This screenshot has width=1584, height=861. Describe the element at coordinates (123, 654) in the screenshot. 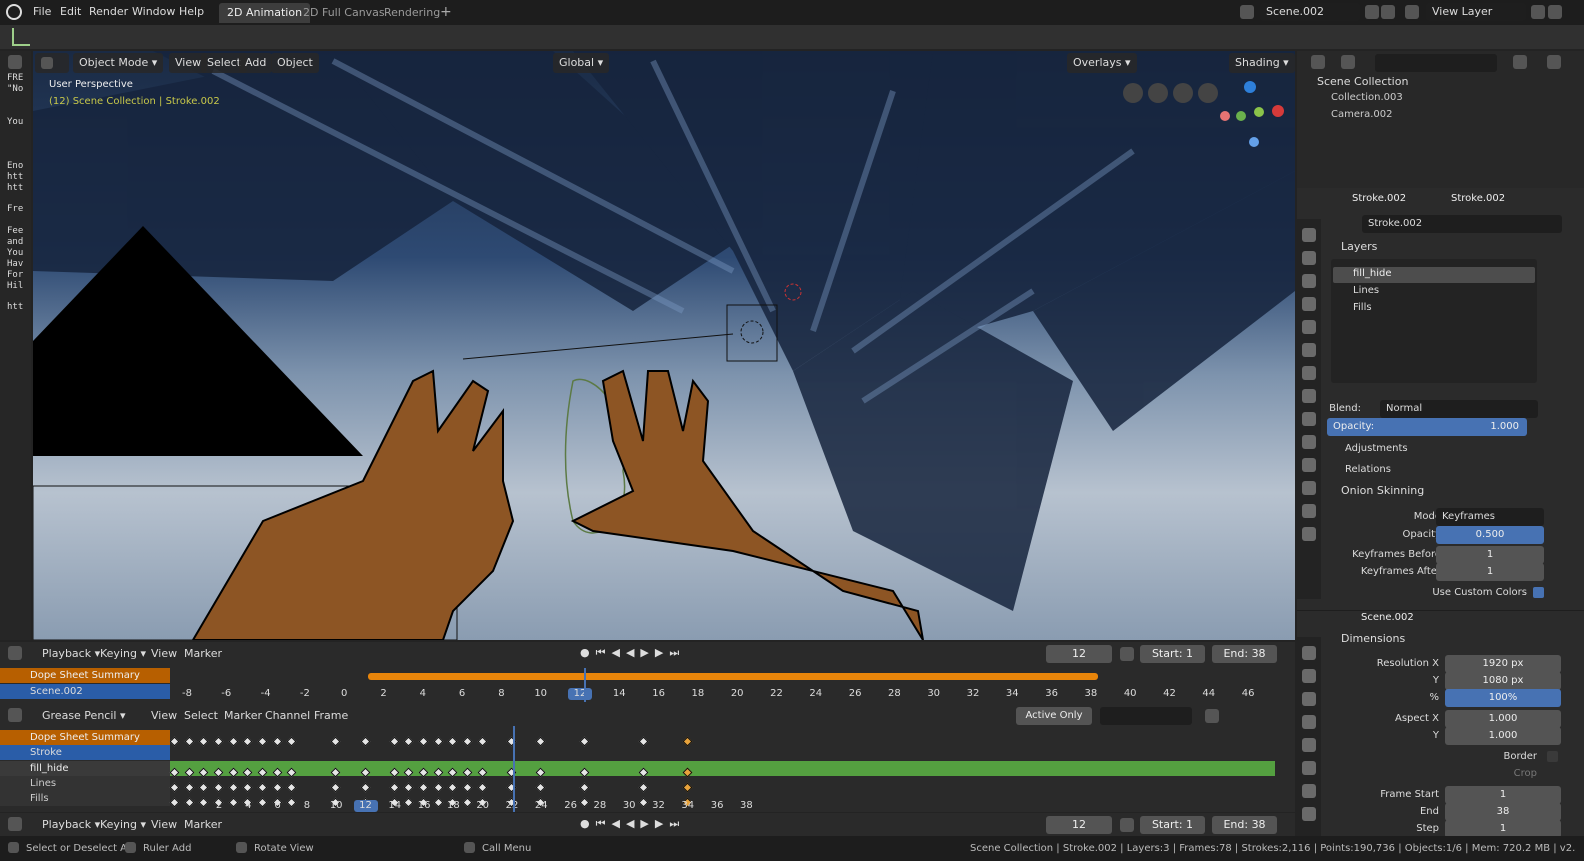

I see `keying-menu: Keying ▾` at that location.